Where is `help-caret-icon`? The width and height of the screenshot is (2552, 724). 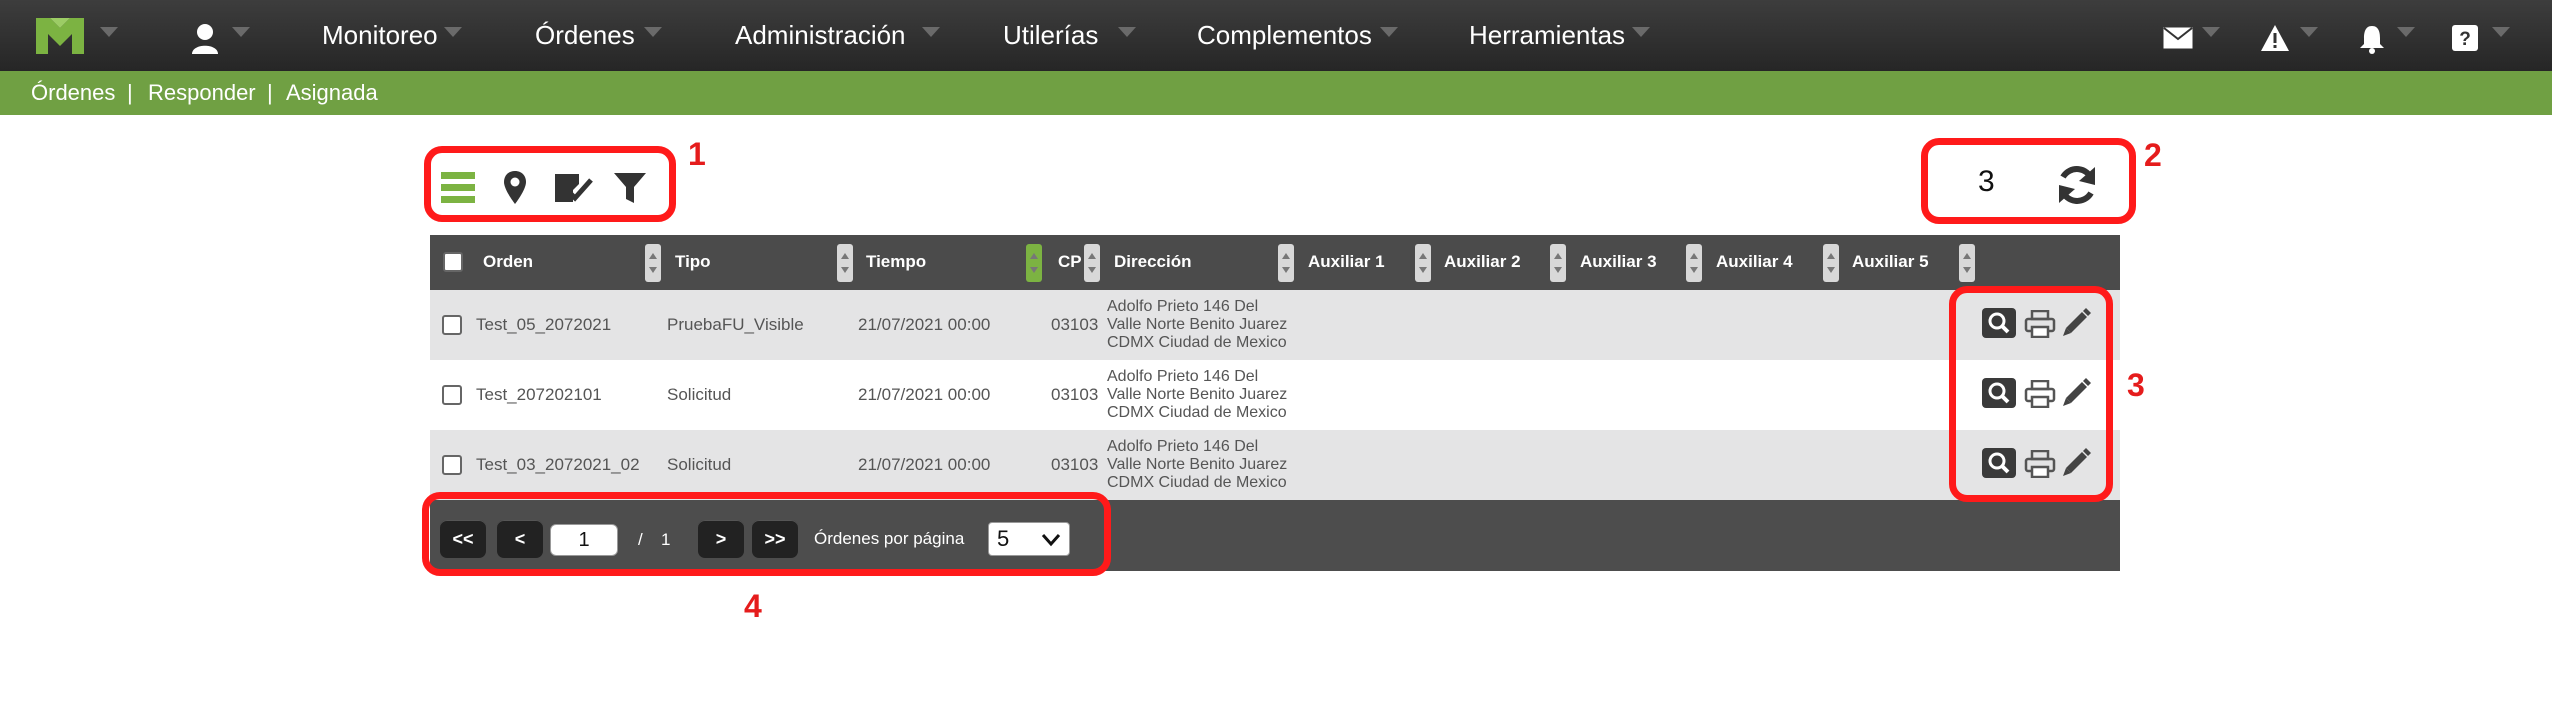 help-caret-icon is located at coordinates (2501, 32).